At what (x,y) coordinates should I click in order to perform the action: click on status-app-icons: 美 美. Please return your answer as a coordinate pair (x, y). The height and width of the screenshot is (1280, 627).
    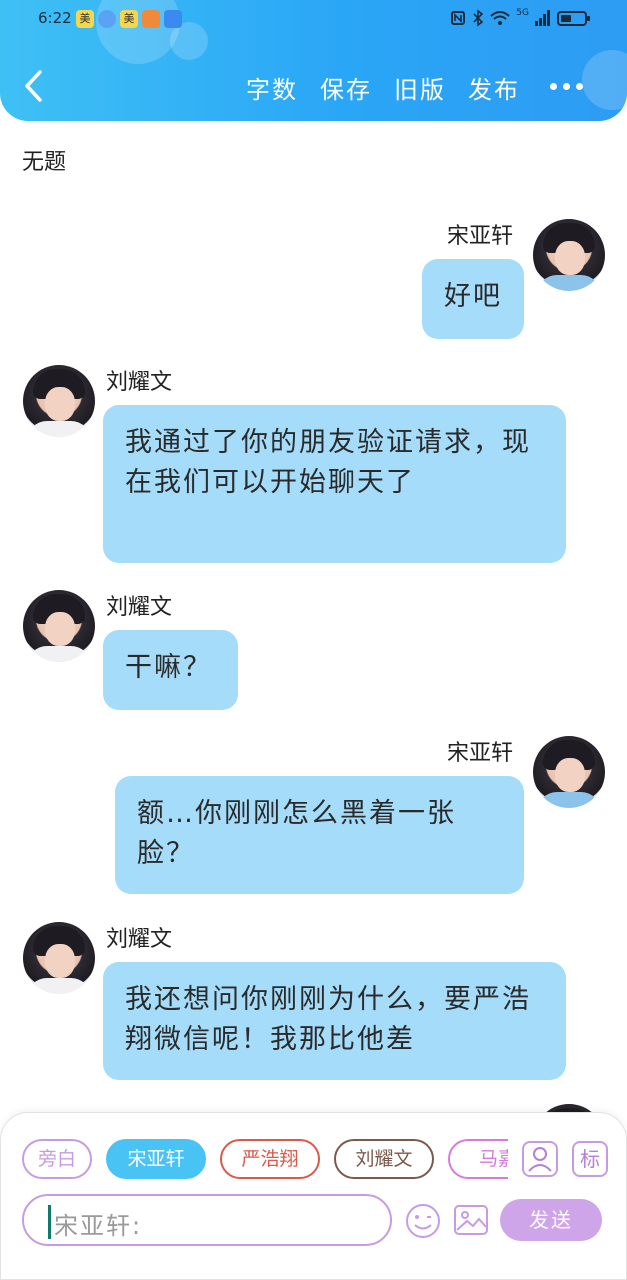
    Looking at the image, I should click on (129, 19).